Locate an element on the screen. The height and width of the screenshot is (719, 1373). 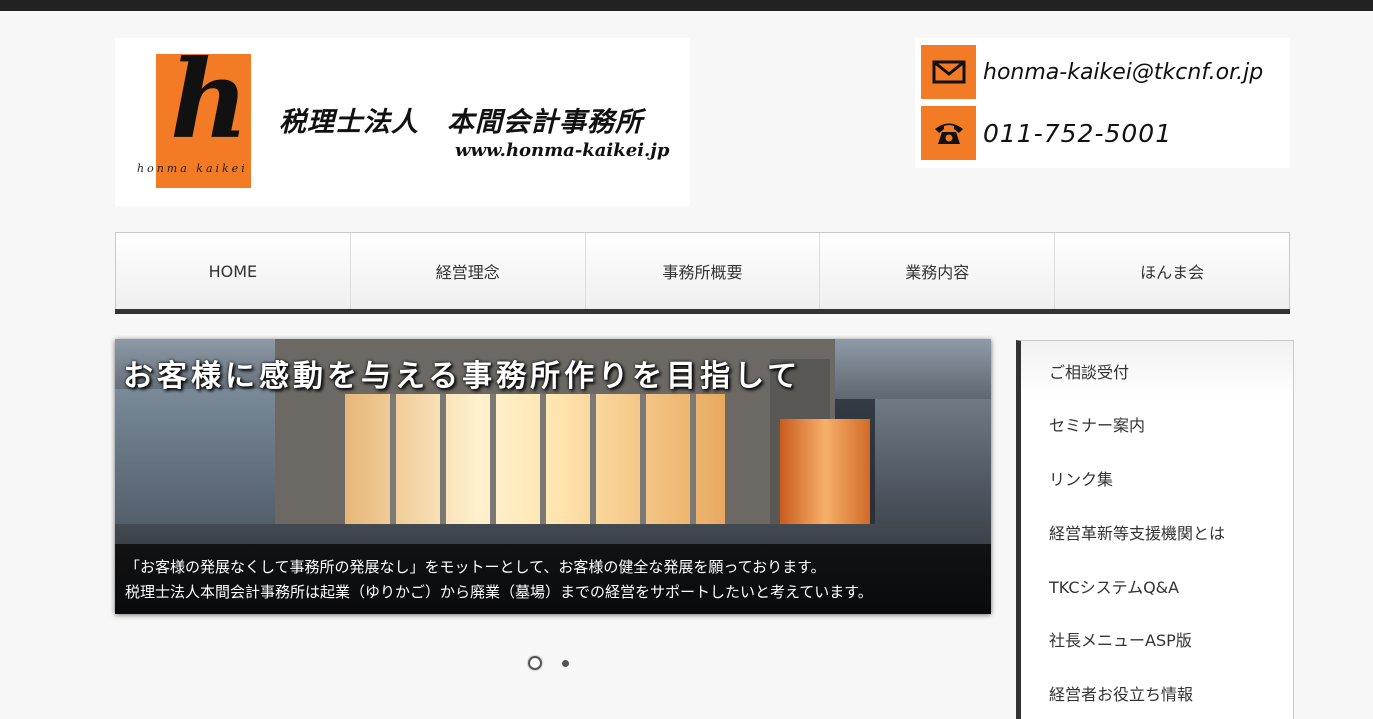
slider-pagination is located at coordinates (548, 663).